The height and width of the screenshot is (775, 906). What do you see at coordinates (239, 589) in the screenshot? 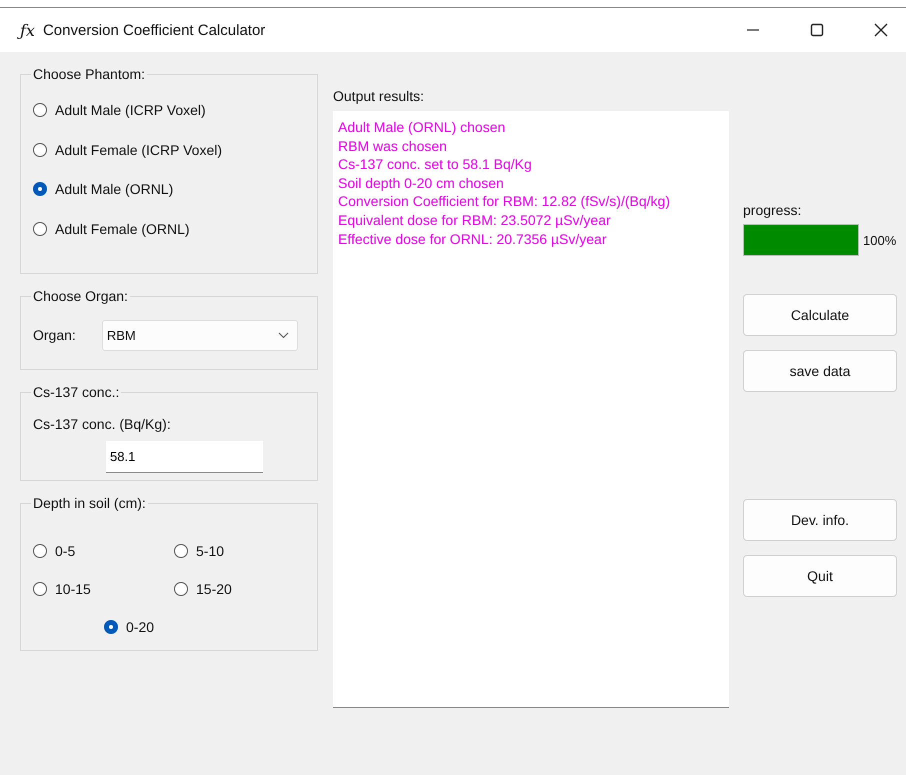
I see `radio-option: 15-20` at bounding box center [239, 589].